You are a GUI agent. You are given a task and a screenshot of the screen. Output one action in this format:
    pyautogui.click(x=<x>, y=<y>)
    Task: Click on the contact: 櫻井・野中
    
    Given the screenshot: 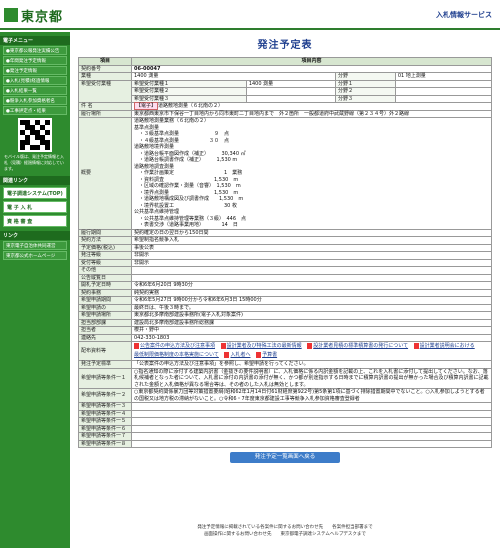 What is the action you would take?
    pyautogui.click(x=311, y=330)
    